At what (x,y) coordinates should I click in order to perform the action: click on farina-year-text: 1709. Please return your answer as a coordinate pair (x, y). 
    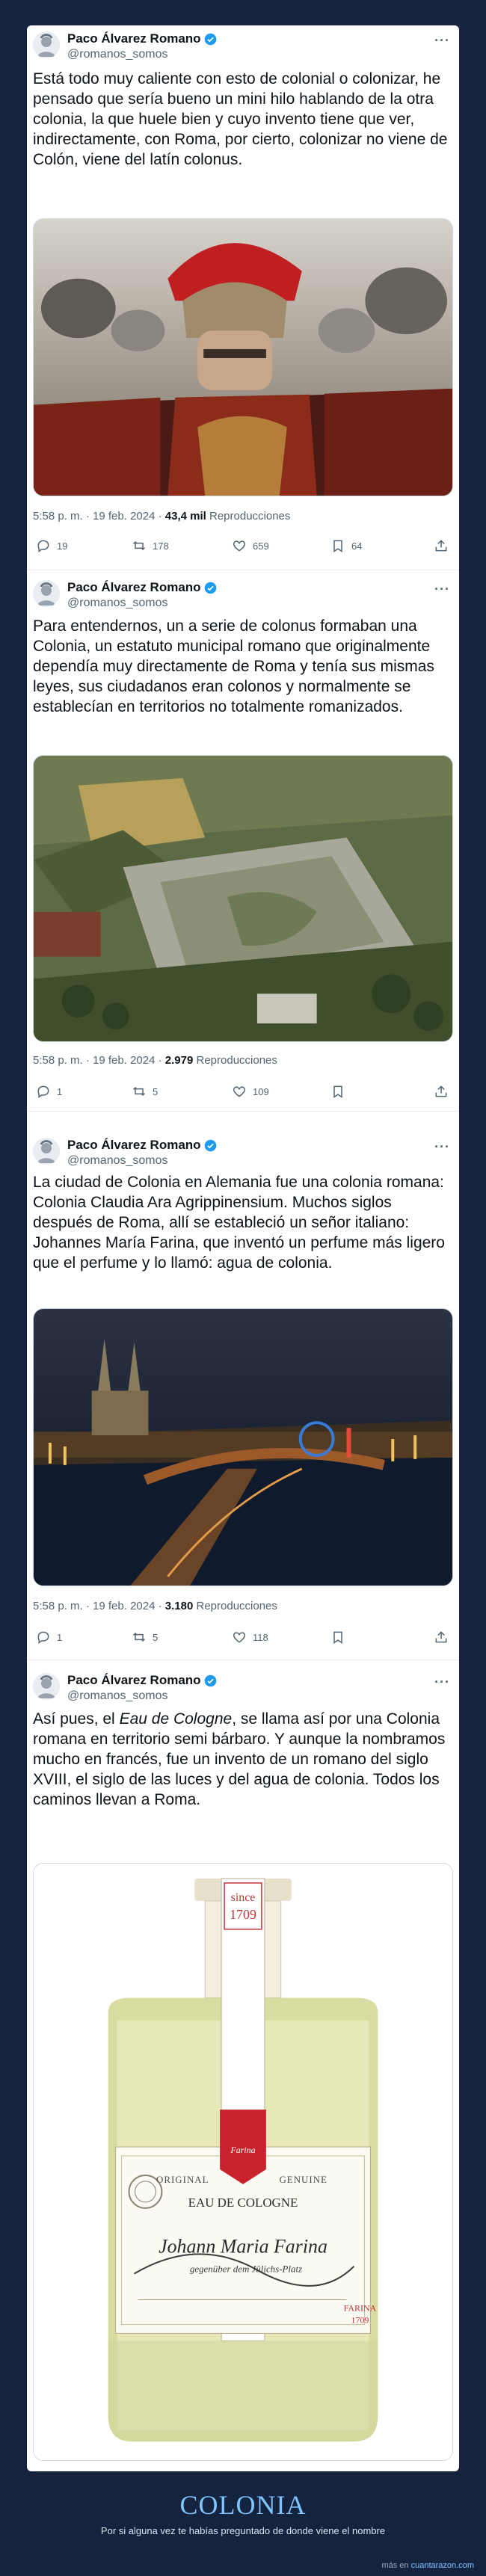
    Looking at the image, I should click on (360, 2319).